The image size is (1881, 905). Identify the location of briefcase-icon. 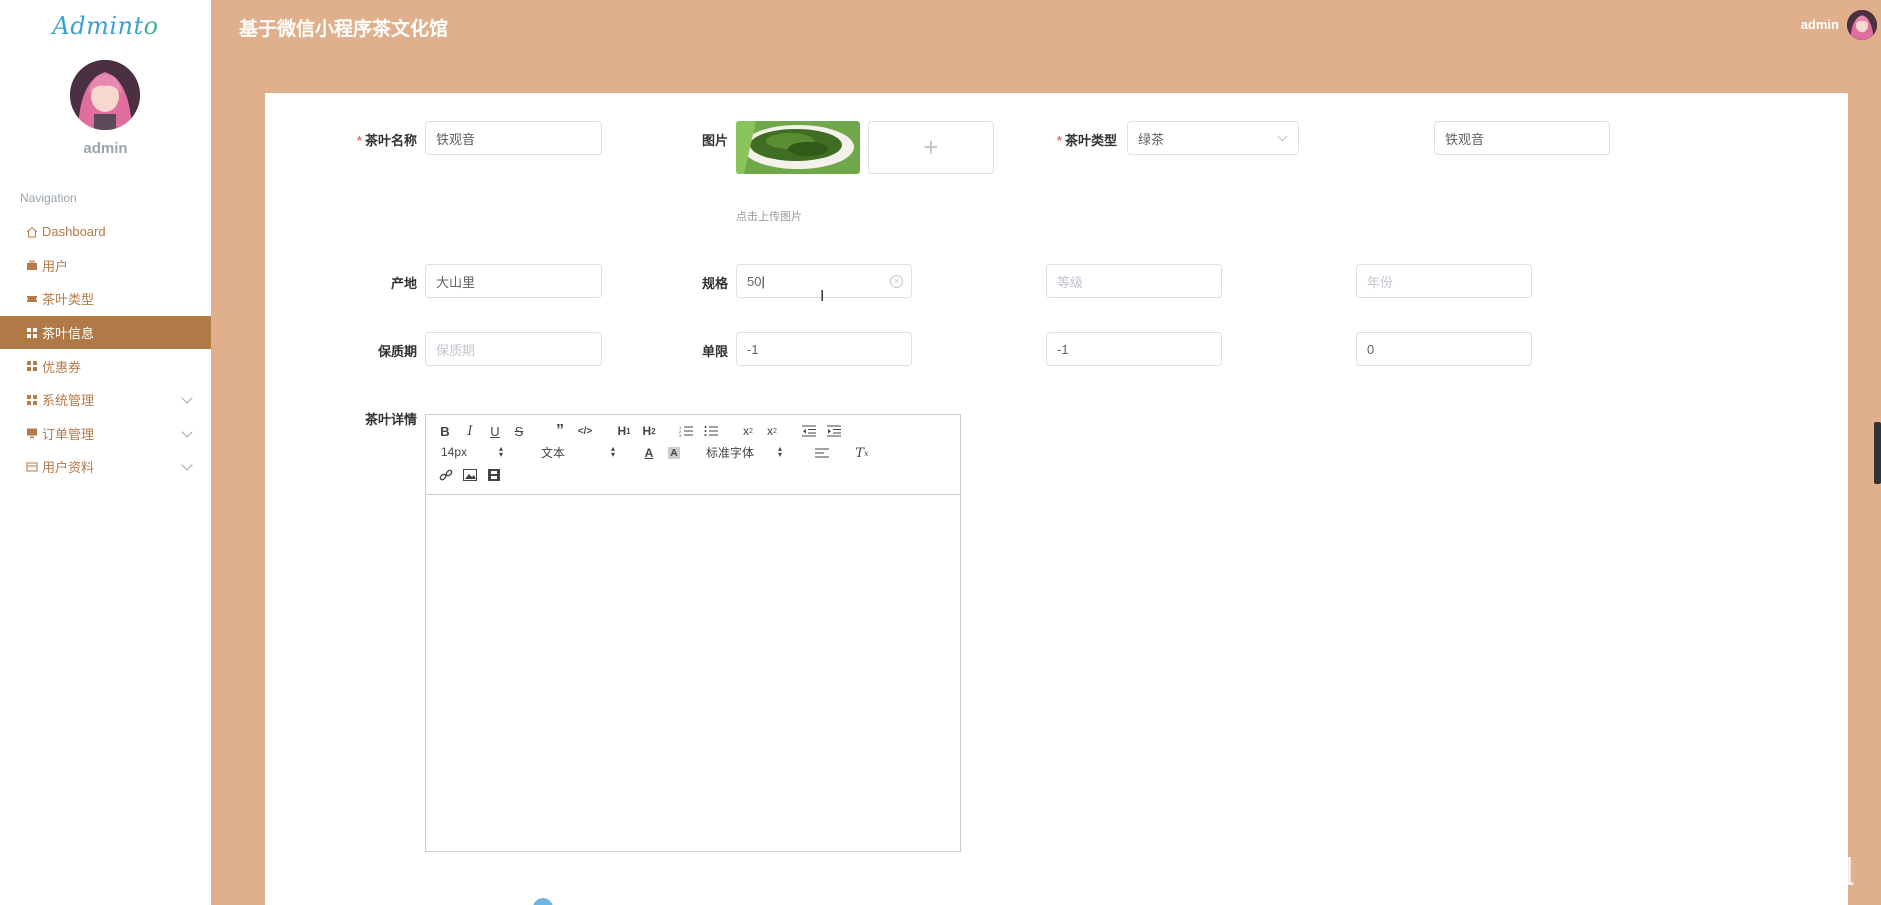
(32, 265).